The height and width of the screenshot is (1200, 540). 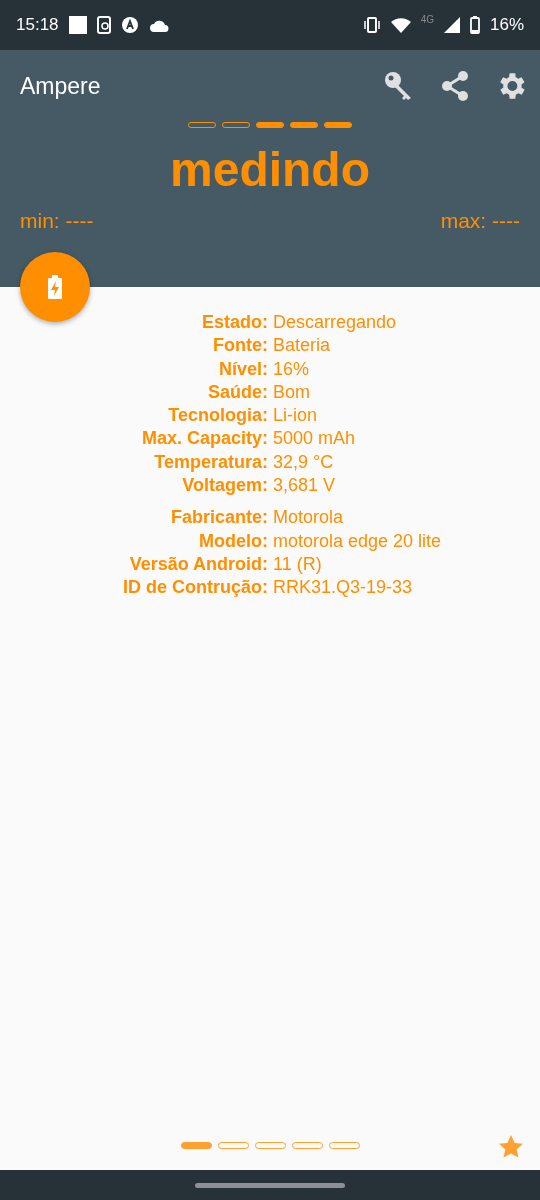 What do you see at coordinates (309, 517) in the screenshot?
I see `info-value: Motorola` at bounding box center [309, 517].